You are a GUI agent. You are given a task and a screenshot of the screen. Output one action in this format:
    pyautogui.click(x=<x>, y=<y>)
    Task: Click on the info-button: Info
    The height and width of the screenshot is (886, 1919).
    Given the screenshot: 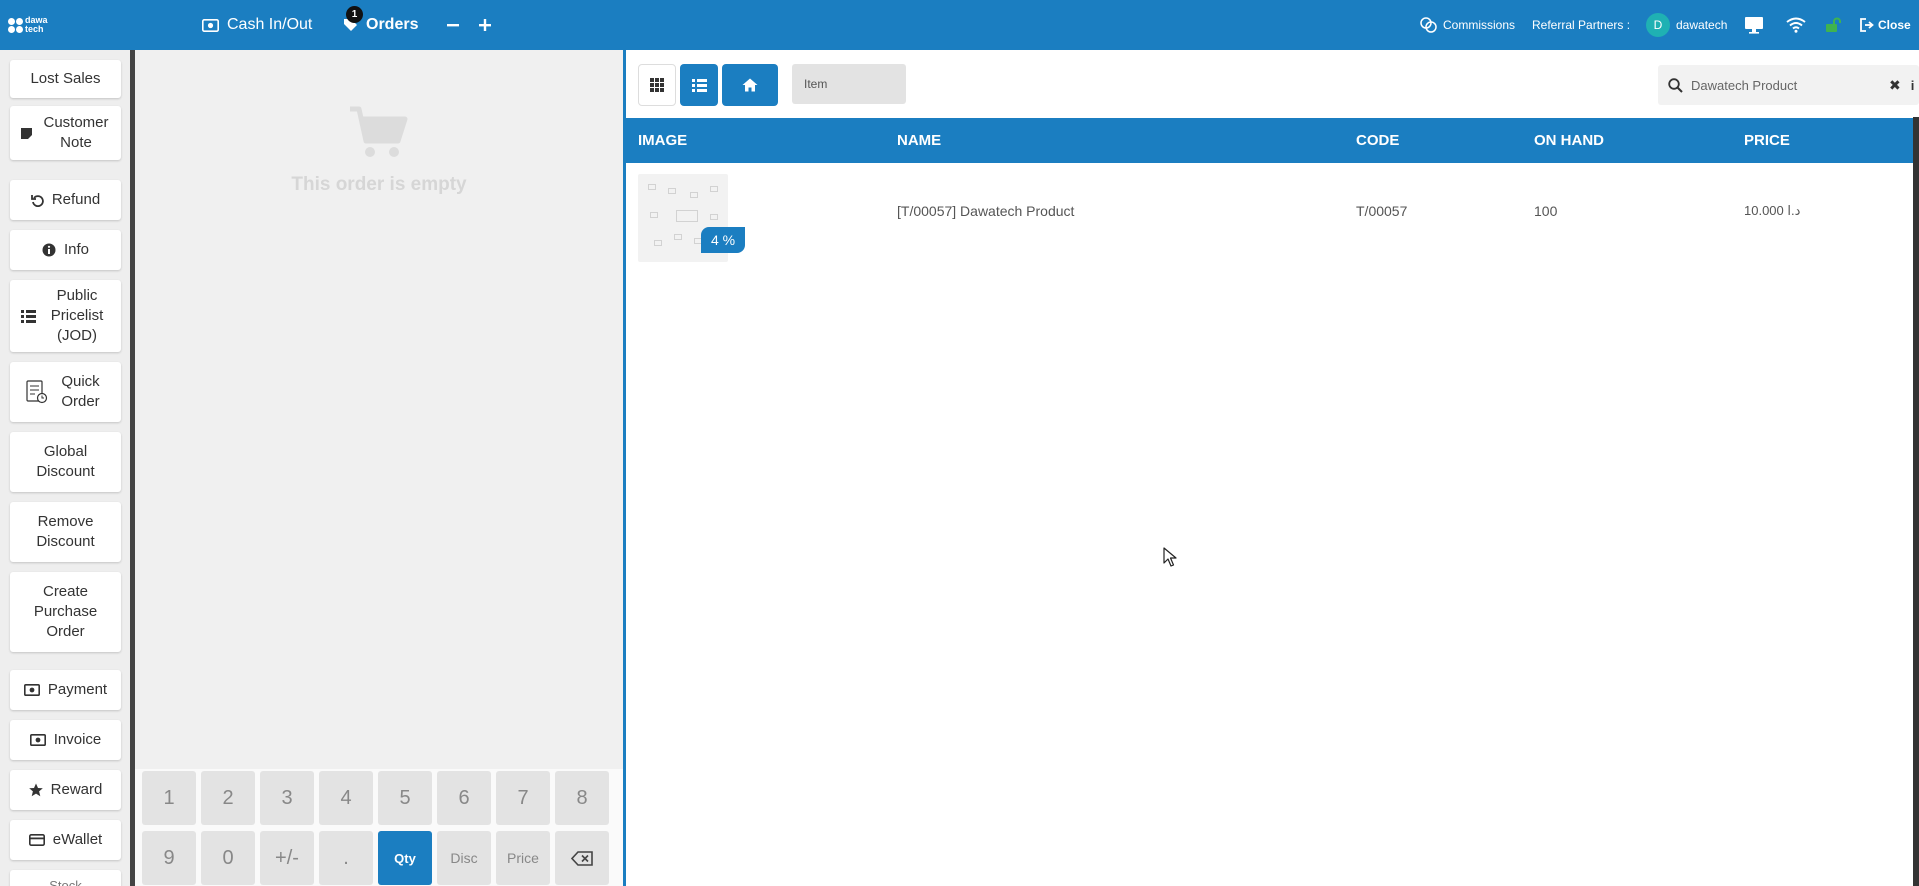 What is the action you would take?
    pyautogui.click(x=65, y=250)
    